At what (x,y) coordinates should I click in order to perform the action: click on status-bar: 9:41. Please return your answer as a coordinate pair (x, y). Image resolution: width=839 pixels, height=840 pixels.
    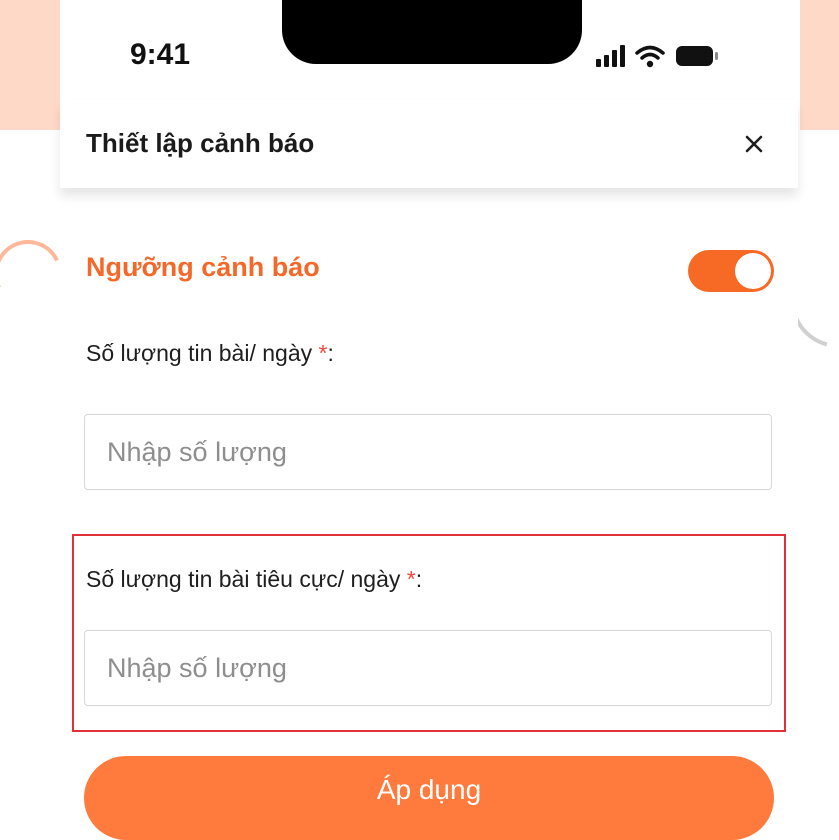
    Looking at the image, I should click on (429, 50).